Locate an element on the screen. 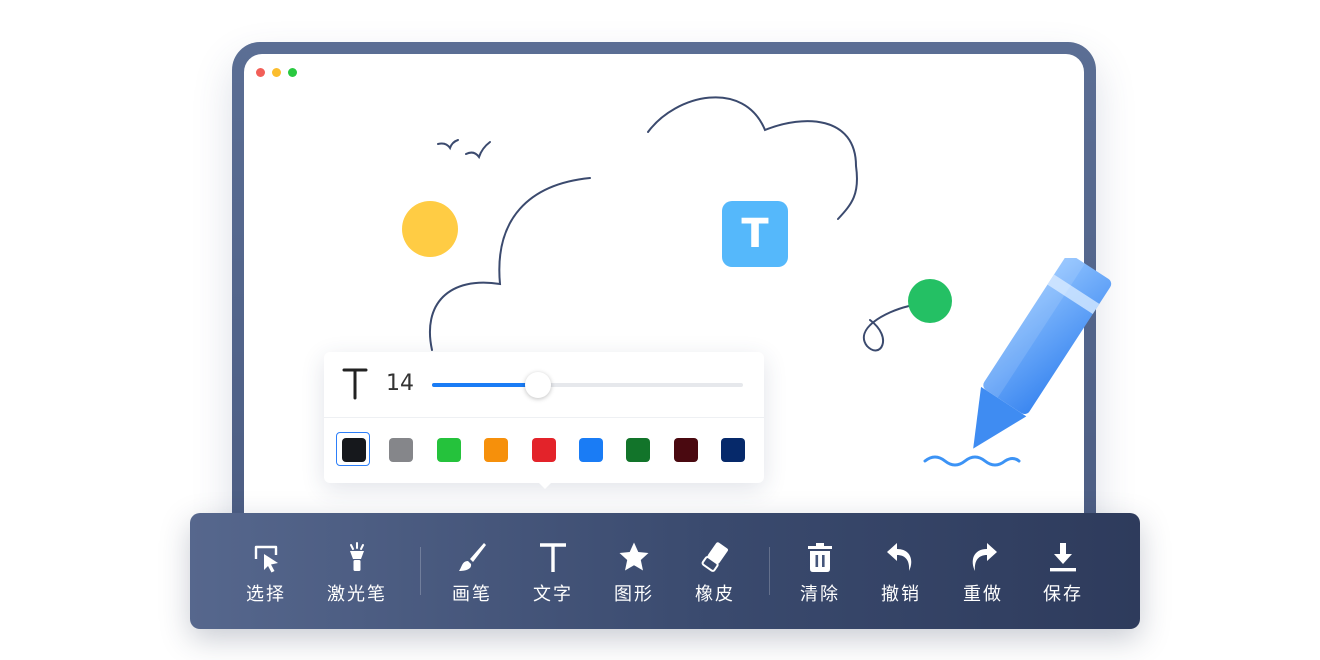  eraser-icon is located at coordinates (714, 557).